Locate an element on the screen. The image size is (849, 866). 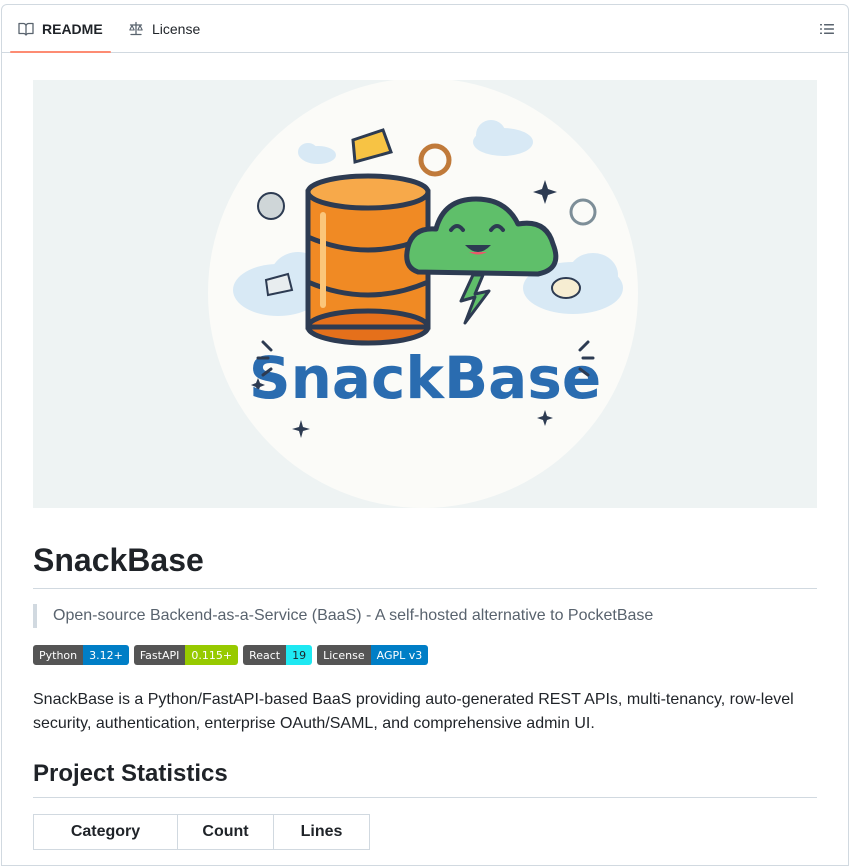
tab-readme: README is located at coordinates (60, 29).